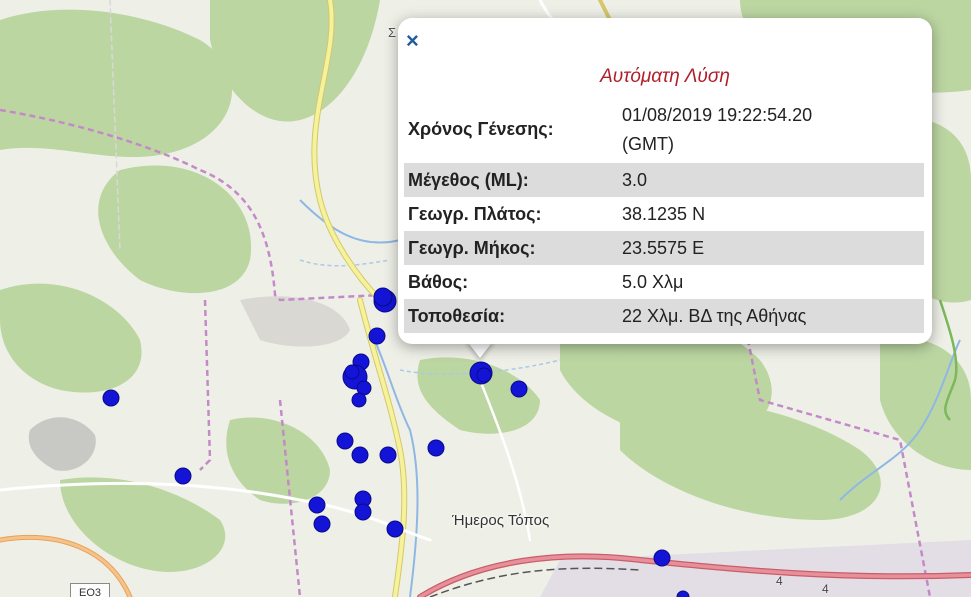  What do you see at coordinates (717, 114) in the screenshot?
I see `origin-time-value: 01/08/2019 19:22:54.20` at bounding box center [717, 114].